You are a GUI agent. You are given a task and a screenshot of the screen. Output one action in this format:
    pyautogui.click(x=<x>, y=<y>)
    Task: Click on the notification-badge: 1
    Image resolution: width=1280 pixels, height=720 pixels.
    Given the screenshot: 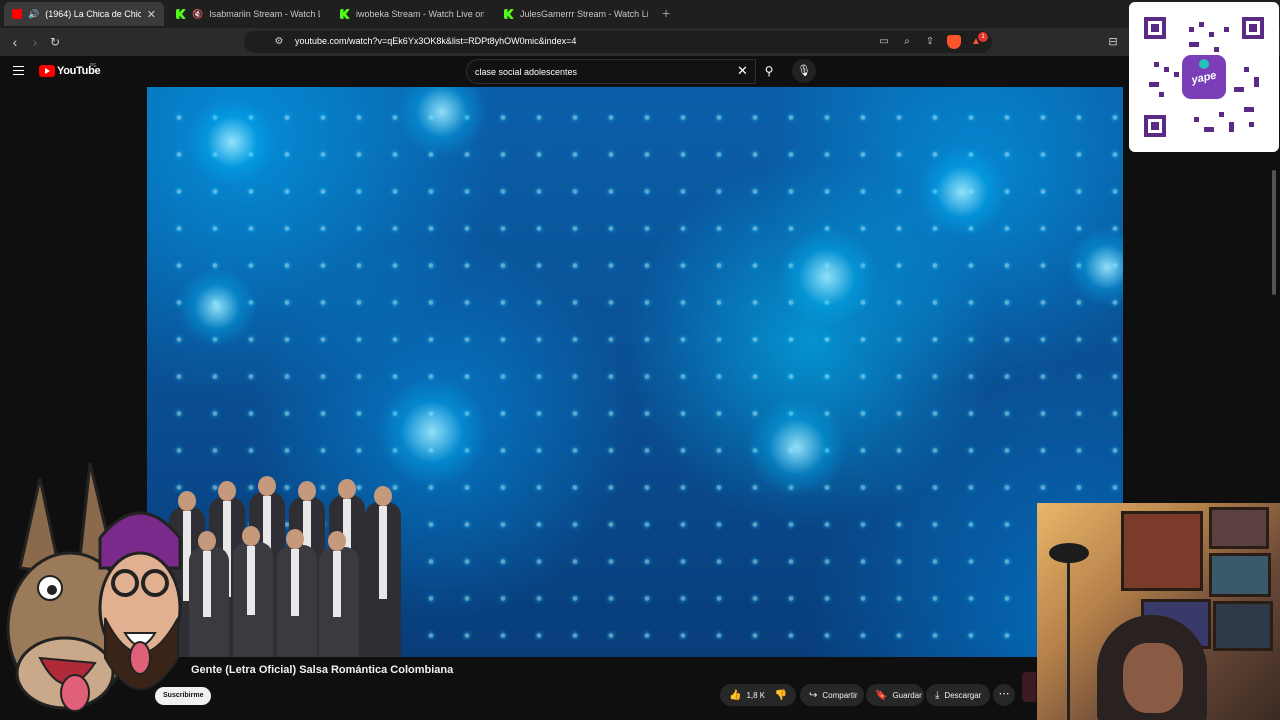 What is the action you would take?
    pyautogui.click(x=983, y=37)
    